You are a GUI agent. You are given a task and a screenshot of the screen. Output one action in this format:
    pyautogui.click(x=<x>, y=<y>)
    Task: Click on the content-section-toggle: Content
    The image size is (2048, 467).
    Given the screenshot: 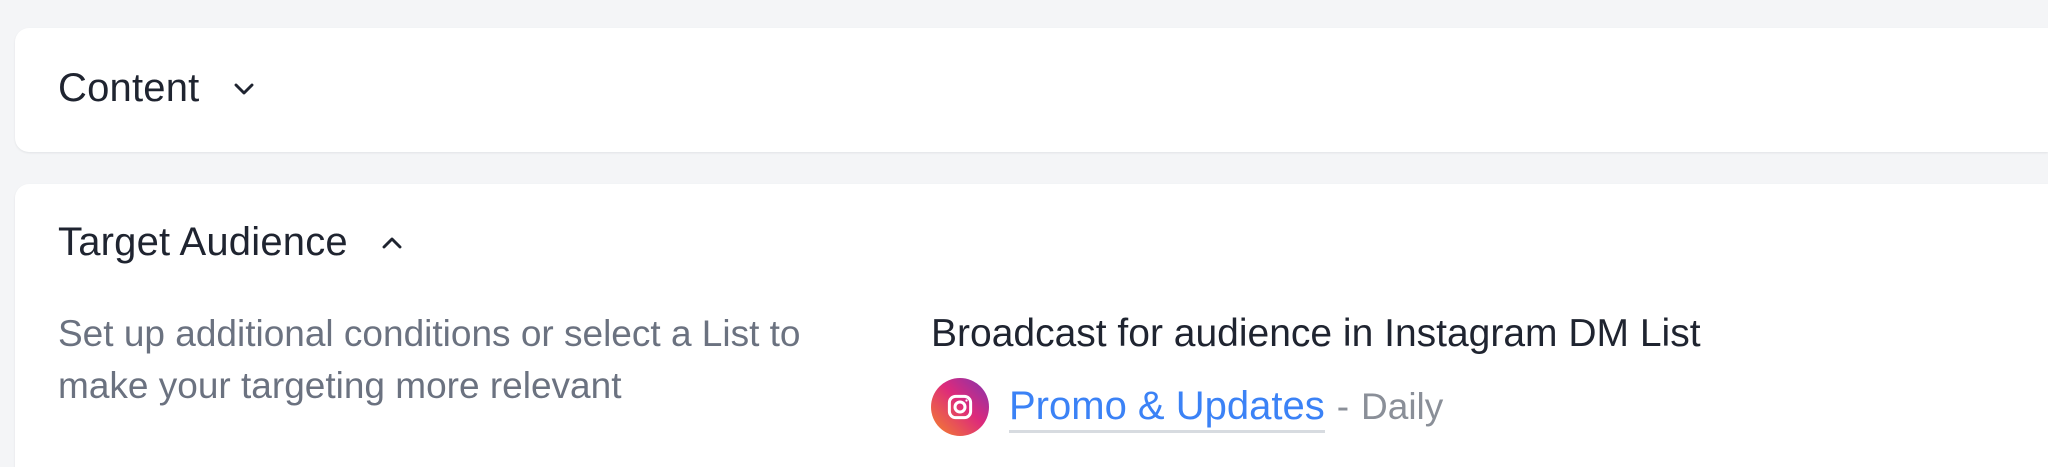 What is the action you would take?
    pyautogui.click(x=159, y=88)
    